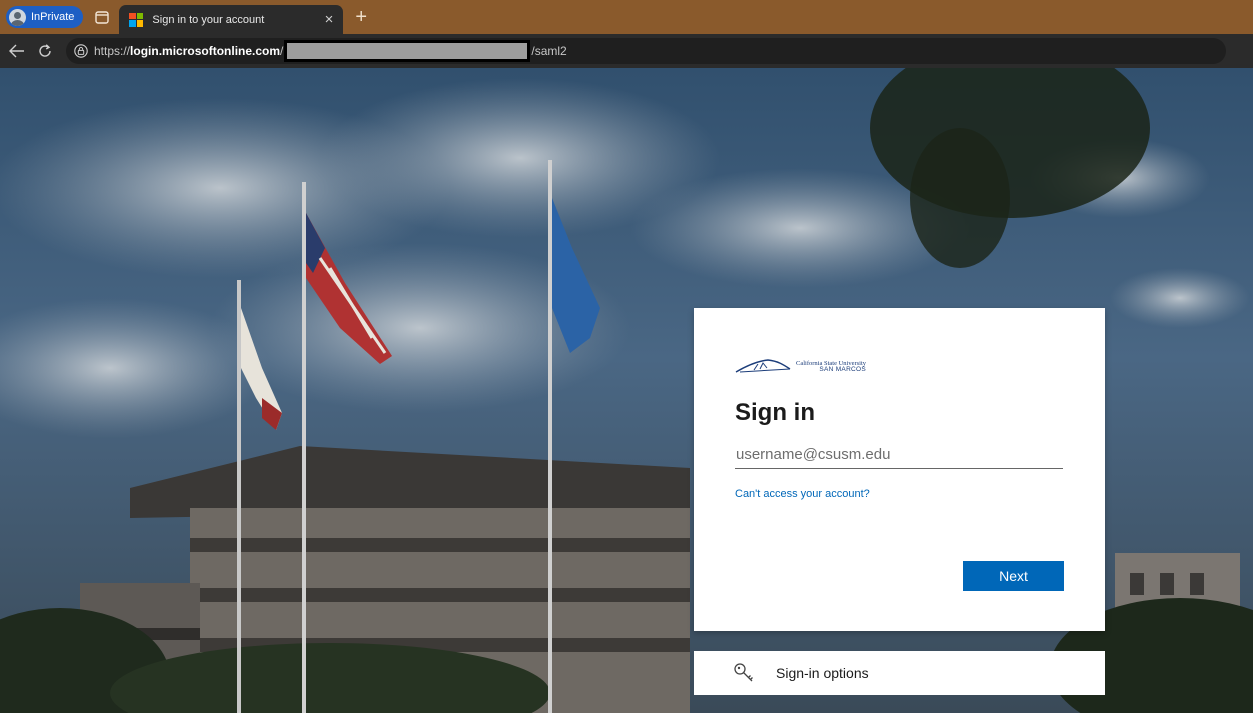 Image resolution: width=1253 pixels, height=713 pixels. I want to click on tab-bar: InPrivate Sign in to your account × +, so click(626, 17).